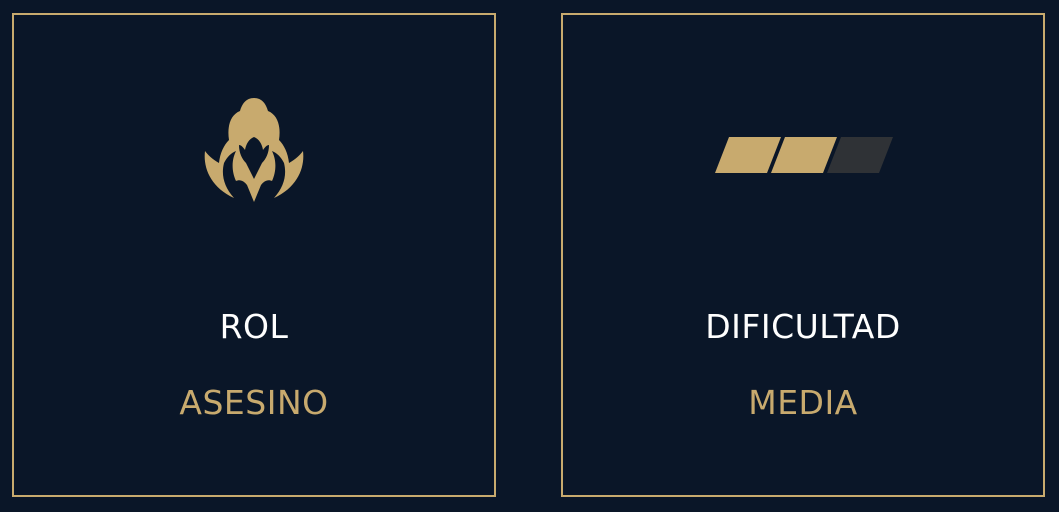 The width and height of the screenshot is (1059, 512). What do you see at coordinates (254, 402) in the screenshot?
I see `role-value: ASESINO` at bounding box center [254, 402].